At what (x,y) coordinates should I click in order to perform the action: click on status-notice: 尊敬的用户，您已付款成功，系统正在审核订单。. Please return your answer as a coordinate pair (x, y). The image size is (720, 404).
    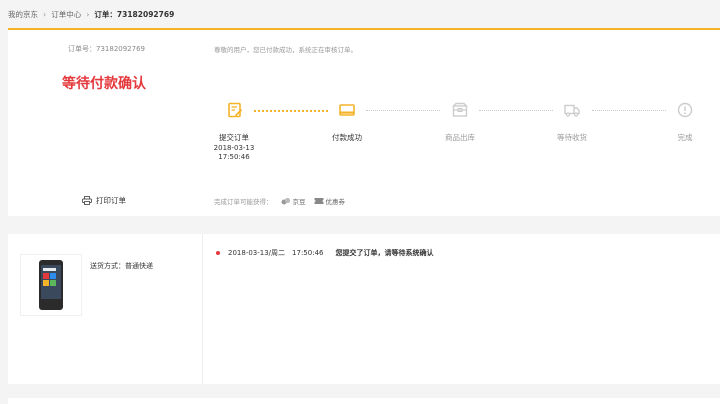
    Looking at the image, I should click on (285, 50).